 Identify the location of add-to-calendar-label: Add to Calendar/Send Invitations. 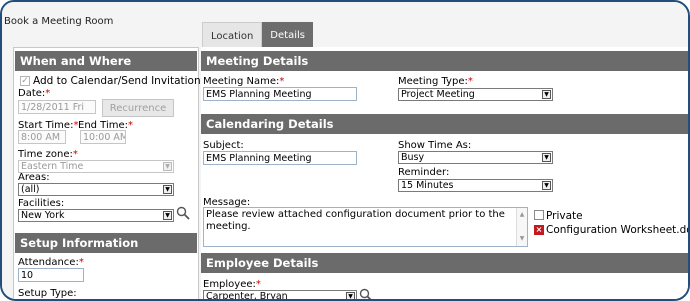
(120, 81).